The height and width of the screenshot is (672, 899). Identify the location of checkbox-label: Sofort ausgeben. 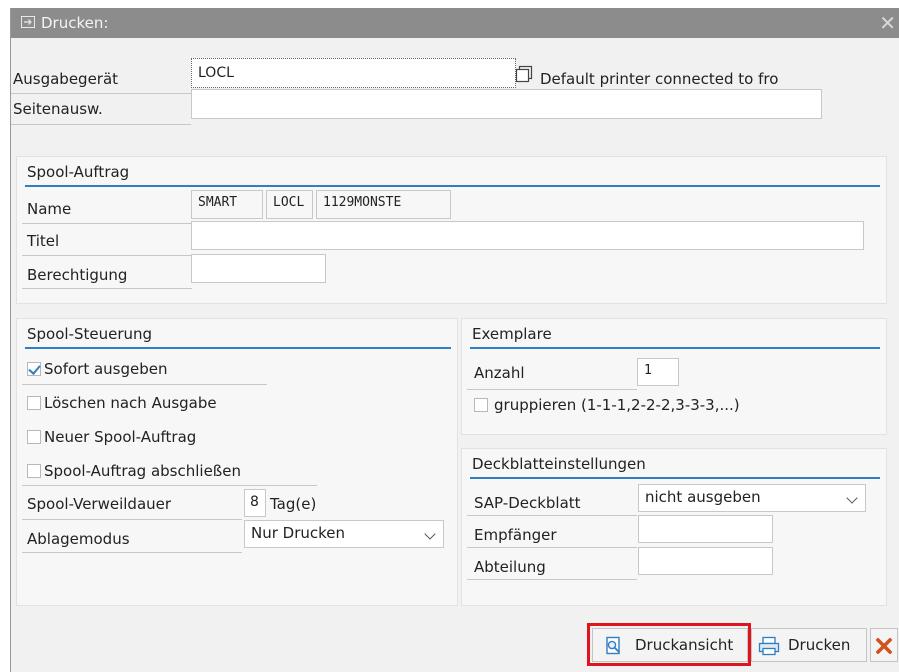
(106, 369).